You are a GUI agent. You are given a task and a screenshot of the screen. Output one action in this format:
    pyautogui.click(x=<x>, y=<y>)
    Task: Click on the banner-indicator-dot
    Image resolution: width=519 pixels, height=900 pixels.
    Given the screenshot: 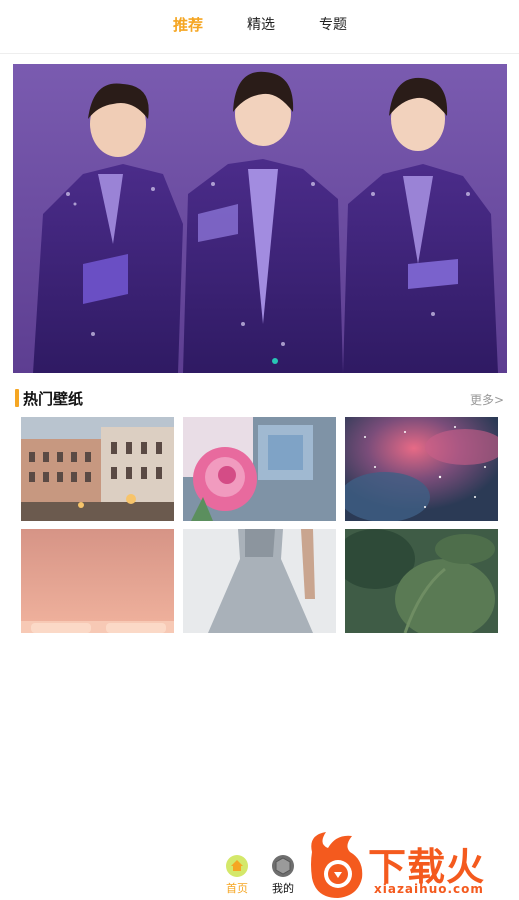 What is the action you would take?
    pyautogui.click(x=275, y=361)
    